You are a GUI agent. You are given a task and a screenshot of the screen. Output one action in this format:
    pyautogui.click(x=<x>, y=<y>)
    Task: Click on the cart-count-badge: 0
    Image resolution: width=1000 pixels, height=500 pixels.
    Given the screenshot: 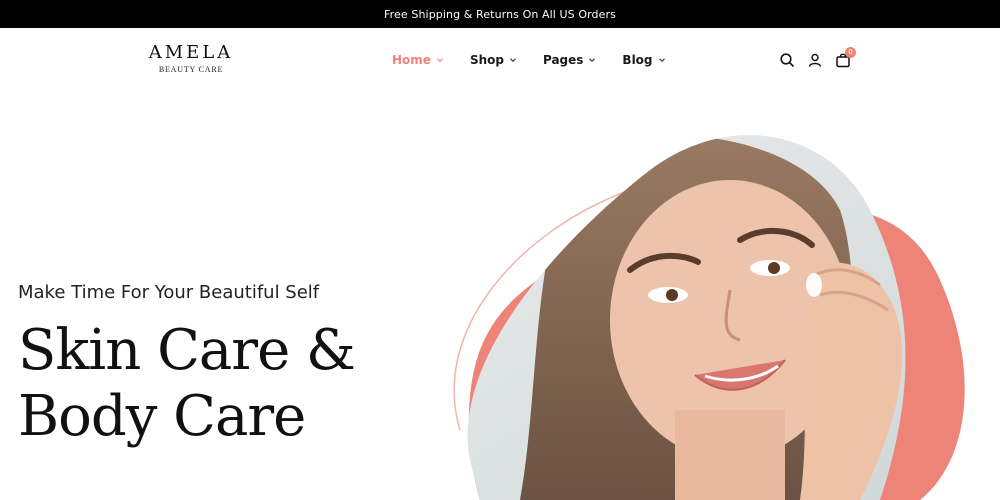 What is the action you would take?
    pyautogui.click(x=850, y=52)
    